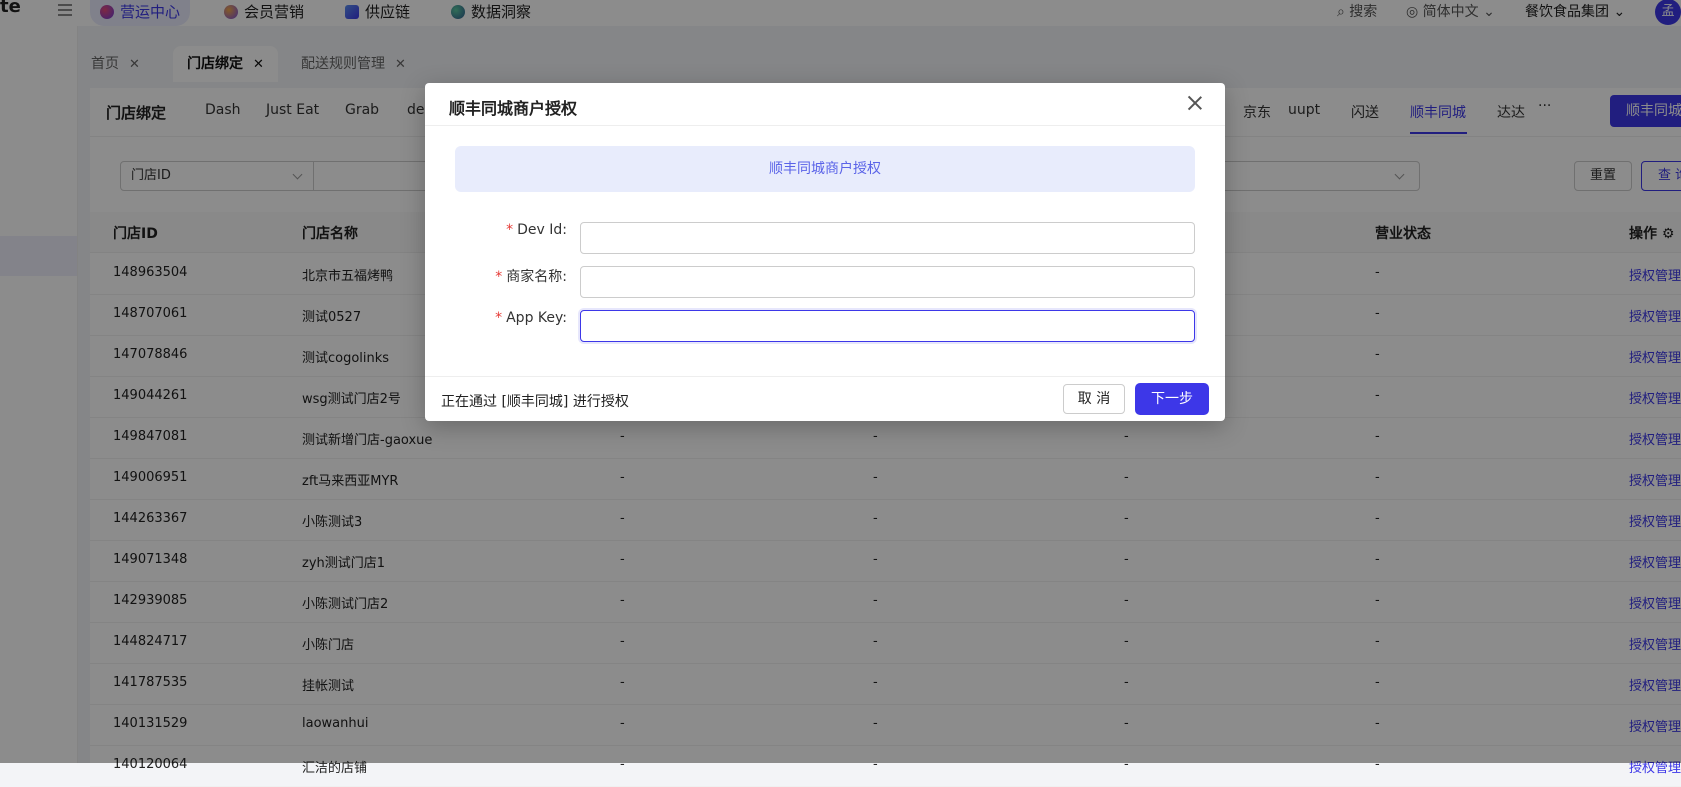  What do you see at coordinates (535, 402) in the screenshot?
I see `authorization-status-text: 正在通过 [顺丰同城] 进行授权` at bounding box center [535, 402].